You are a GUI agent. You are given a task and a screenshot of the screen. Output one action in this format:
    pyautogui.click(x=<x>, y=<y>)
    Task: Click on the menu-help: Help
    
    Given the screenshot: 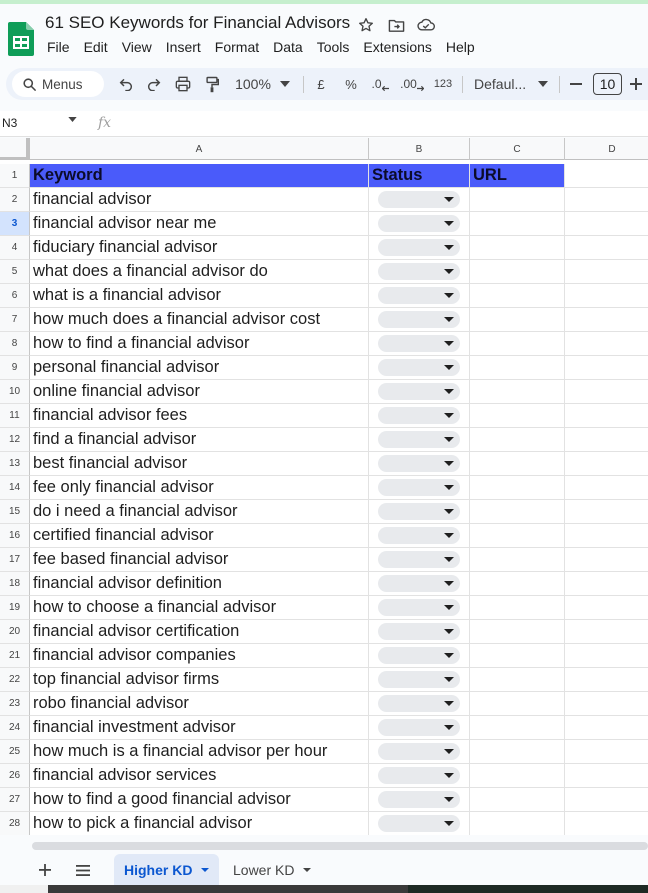 What is the action you would take?
    pyautogui.click(x=460, y=47)
    